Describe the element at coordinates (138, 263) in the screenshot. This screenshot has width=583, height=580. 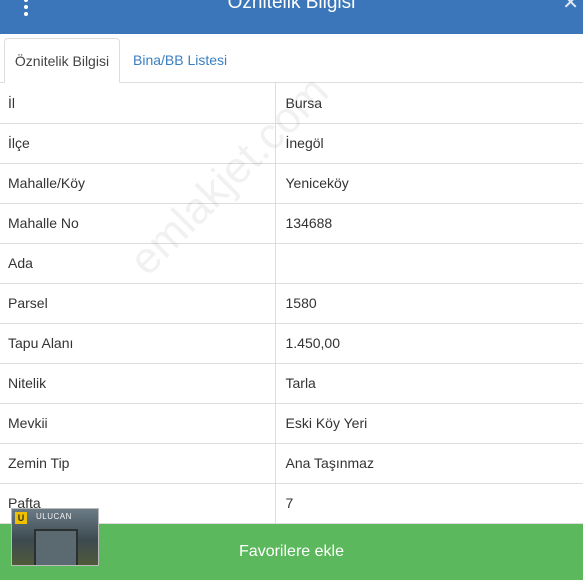
I see `row-key: Ada` at that location.